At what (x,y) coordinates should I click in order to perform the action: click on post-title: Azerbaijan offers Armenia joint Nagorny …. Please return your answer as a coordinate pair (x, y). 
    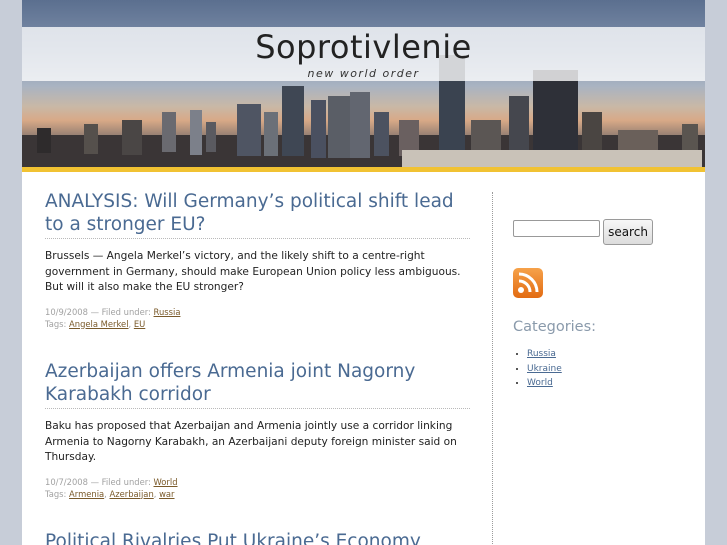
    Looking at the image, I should click on (257, 384).